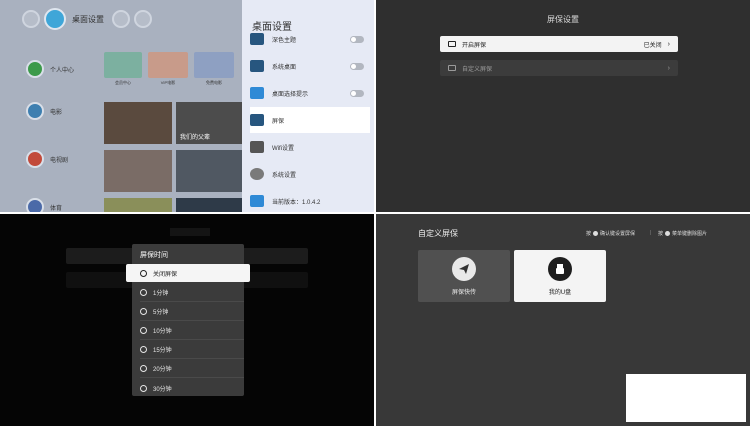 This screenshot has width=750, height=426. I want to click on setting-label: 系统设置, so click(284, 175).